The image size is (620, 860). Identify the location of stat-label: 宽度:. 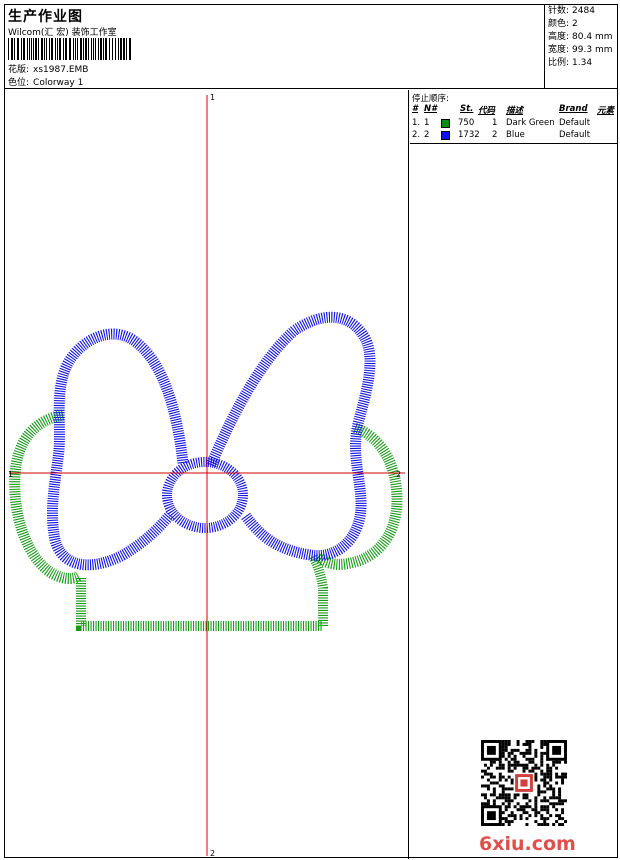
(559, 50).